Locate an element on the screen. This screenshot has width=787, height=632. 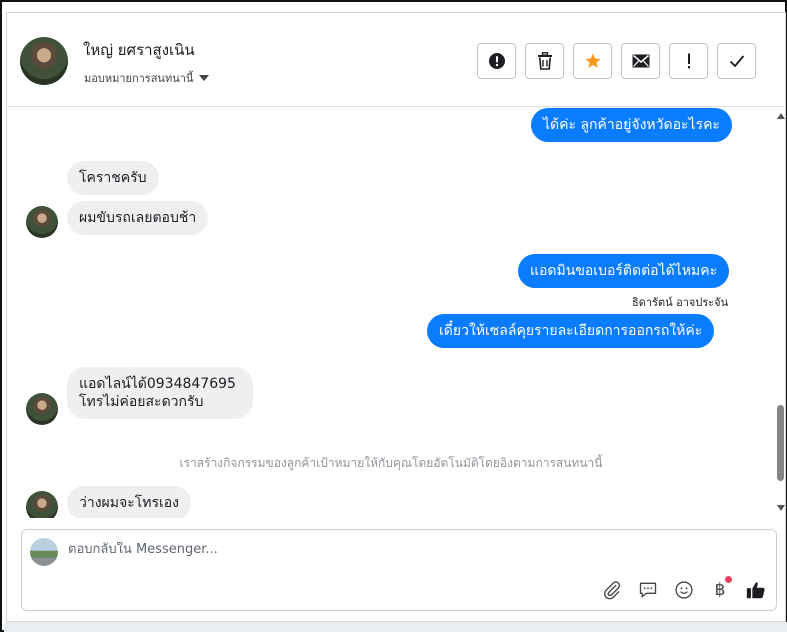
mark-unread-button is located at coordinates (640, 61).